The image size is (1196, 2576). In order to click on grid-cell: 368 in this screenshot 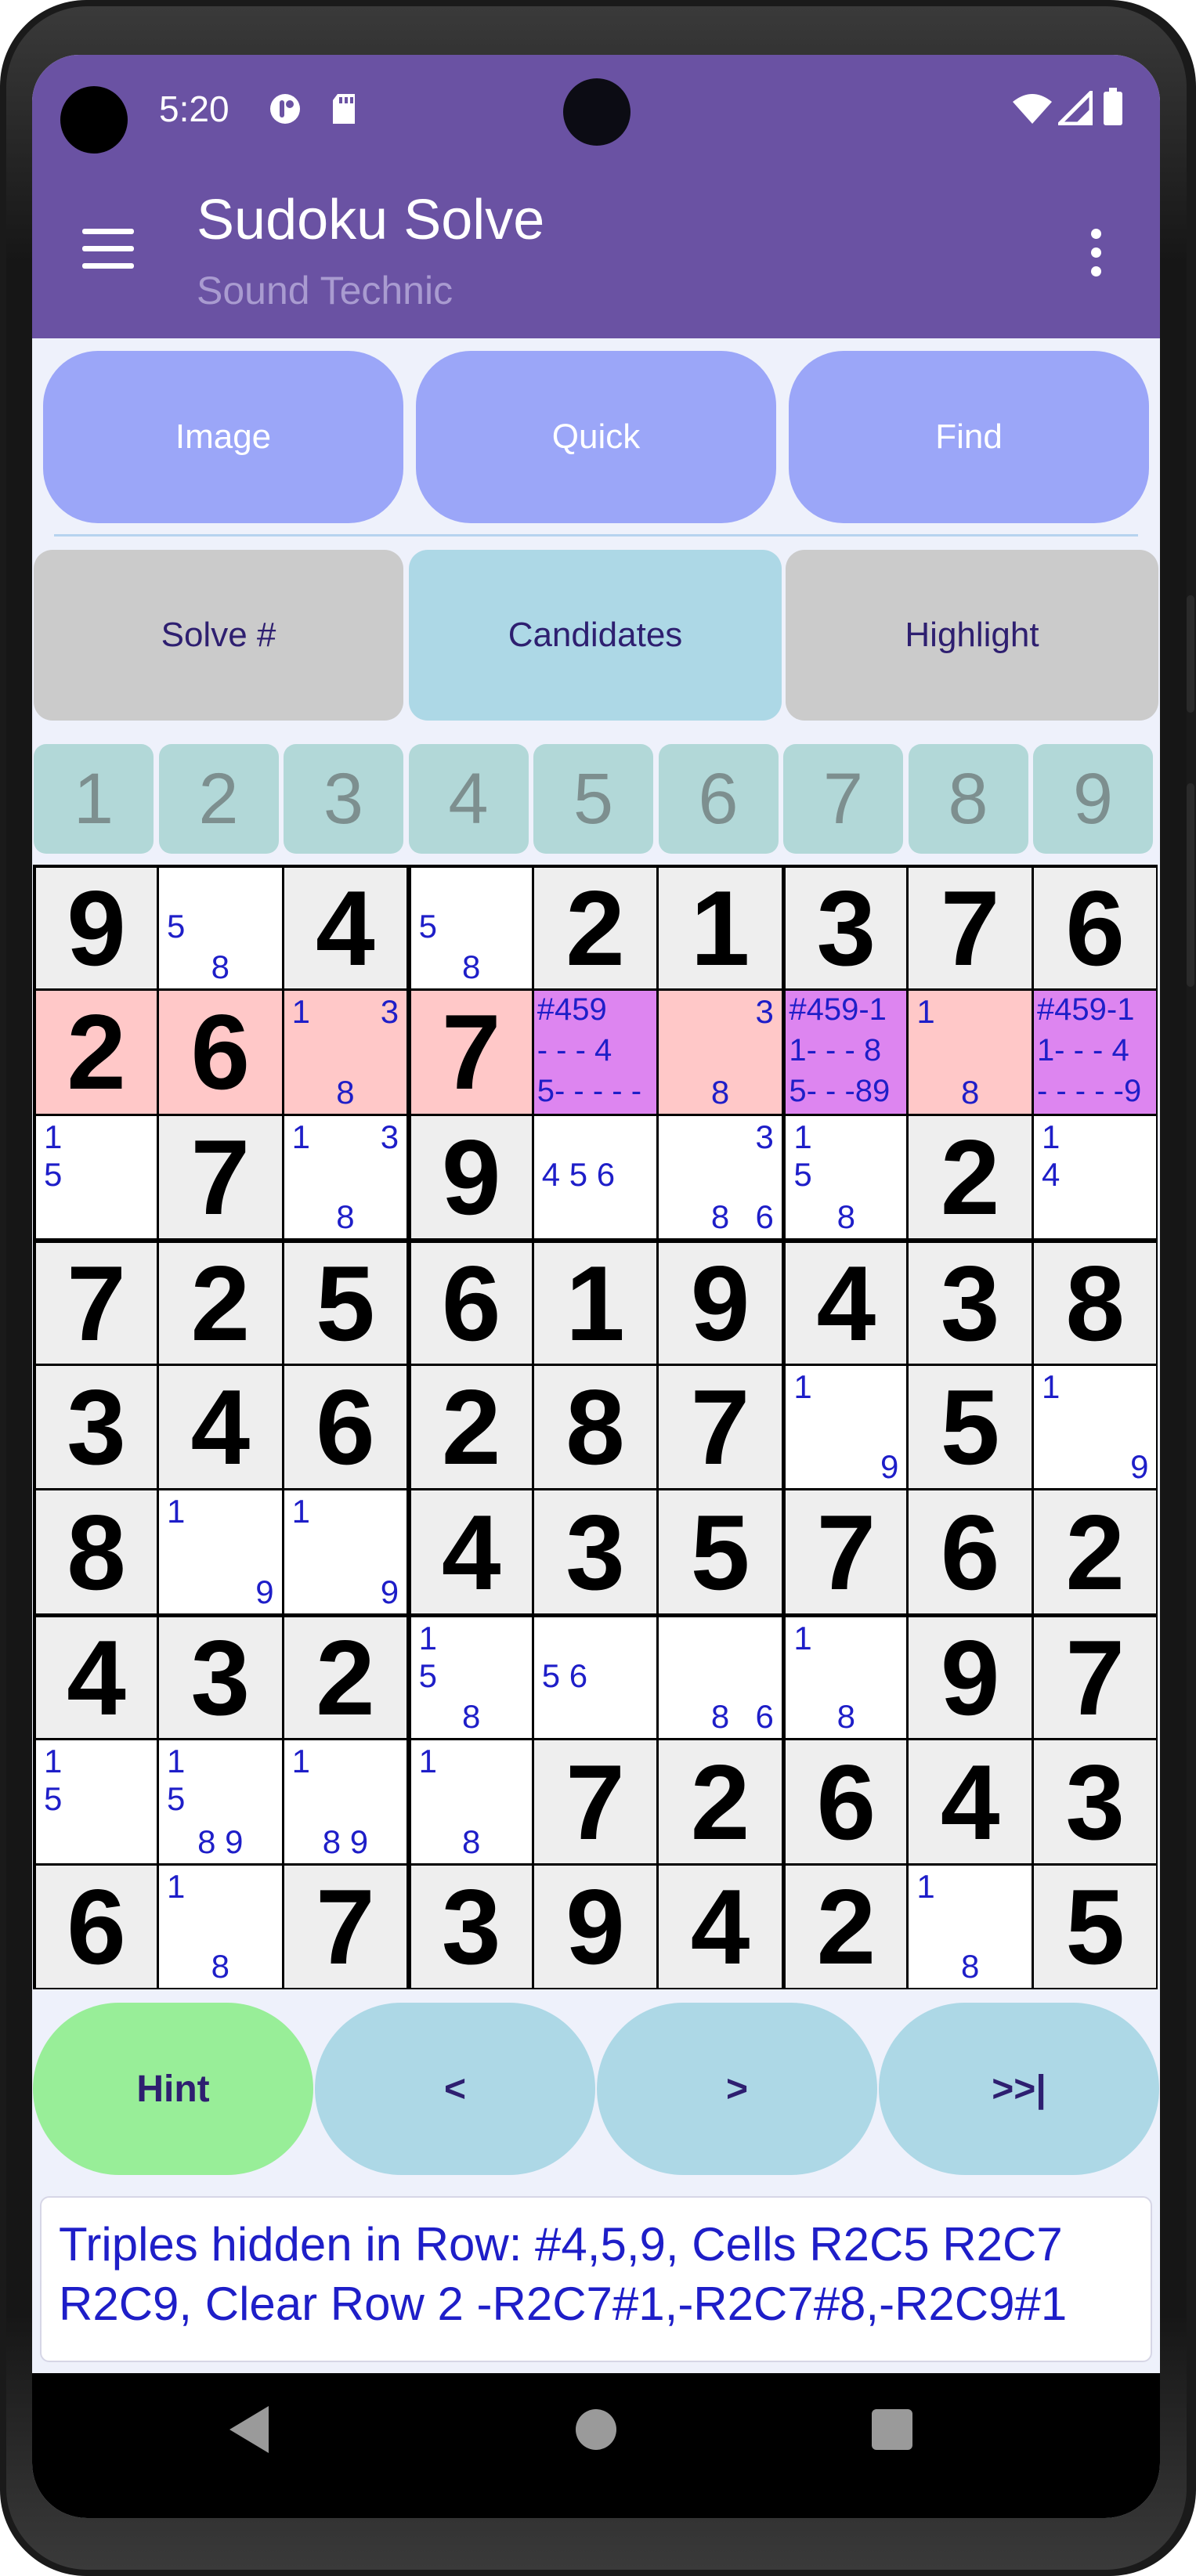, I will do `click(720, 1177)`.